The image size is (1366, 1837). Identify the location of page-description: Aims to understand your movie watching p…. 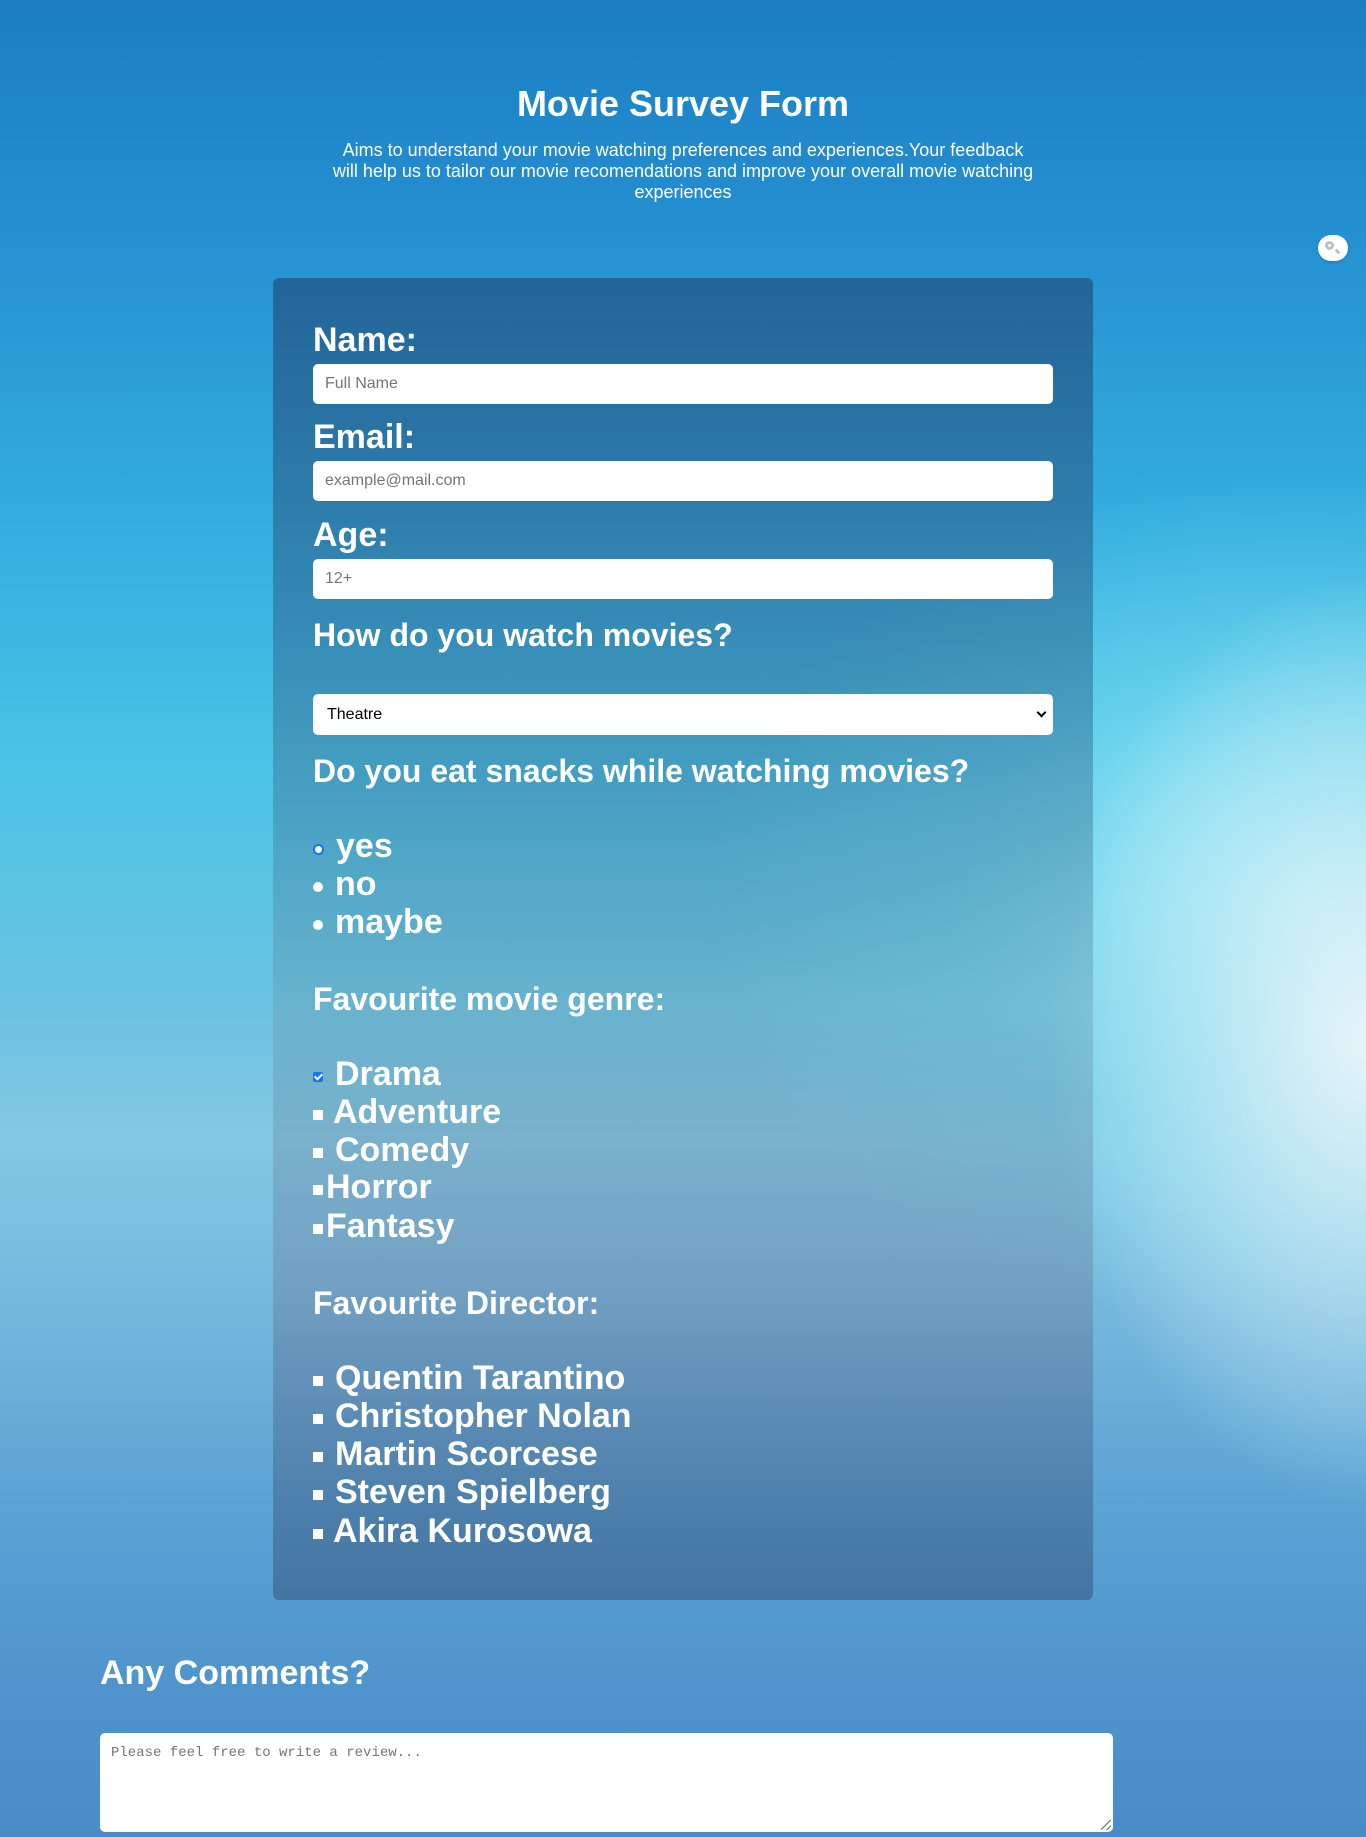
(683, 171).